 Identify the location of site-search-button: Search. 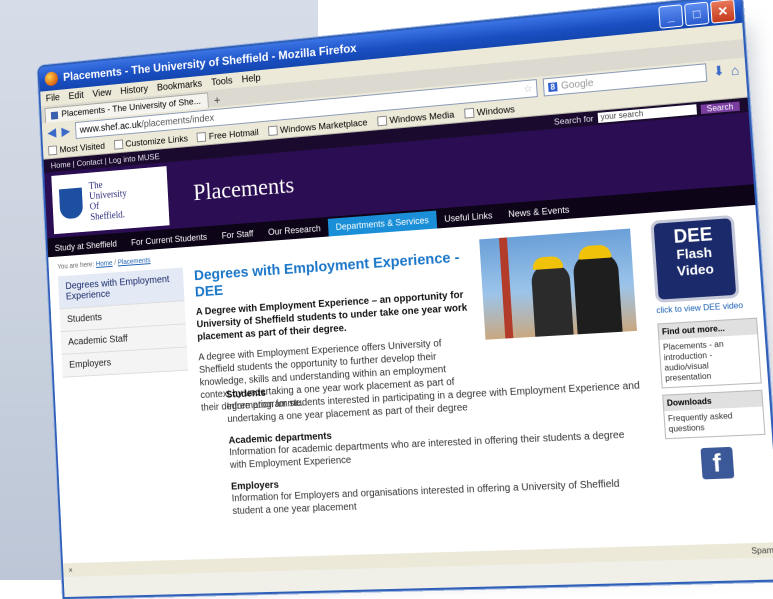
(720, 107).